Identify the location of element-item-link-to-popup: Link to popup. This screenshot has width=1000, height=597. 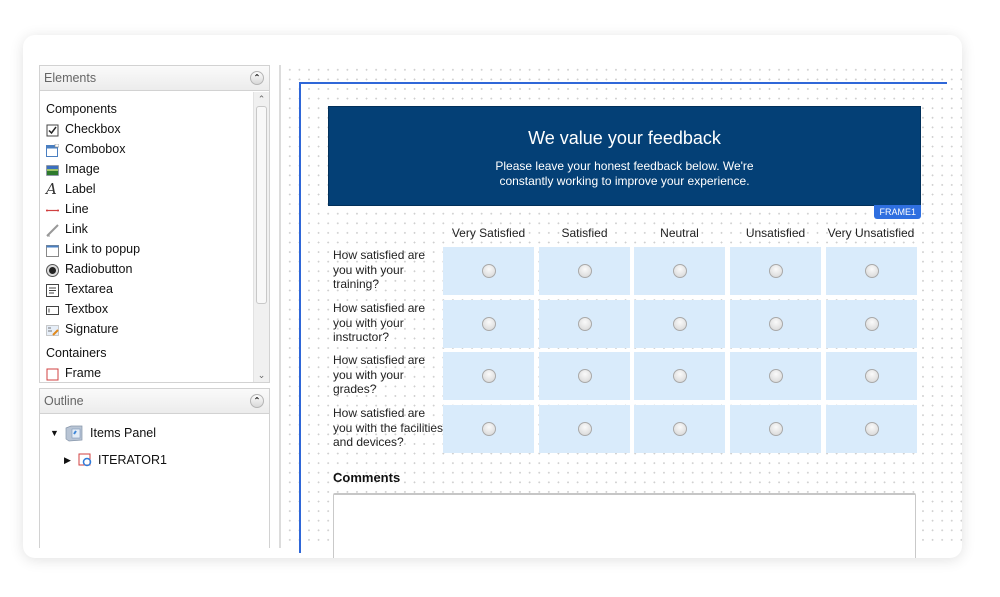
(146, 249).